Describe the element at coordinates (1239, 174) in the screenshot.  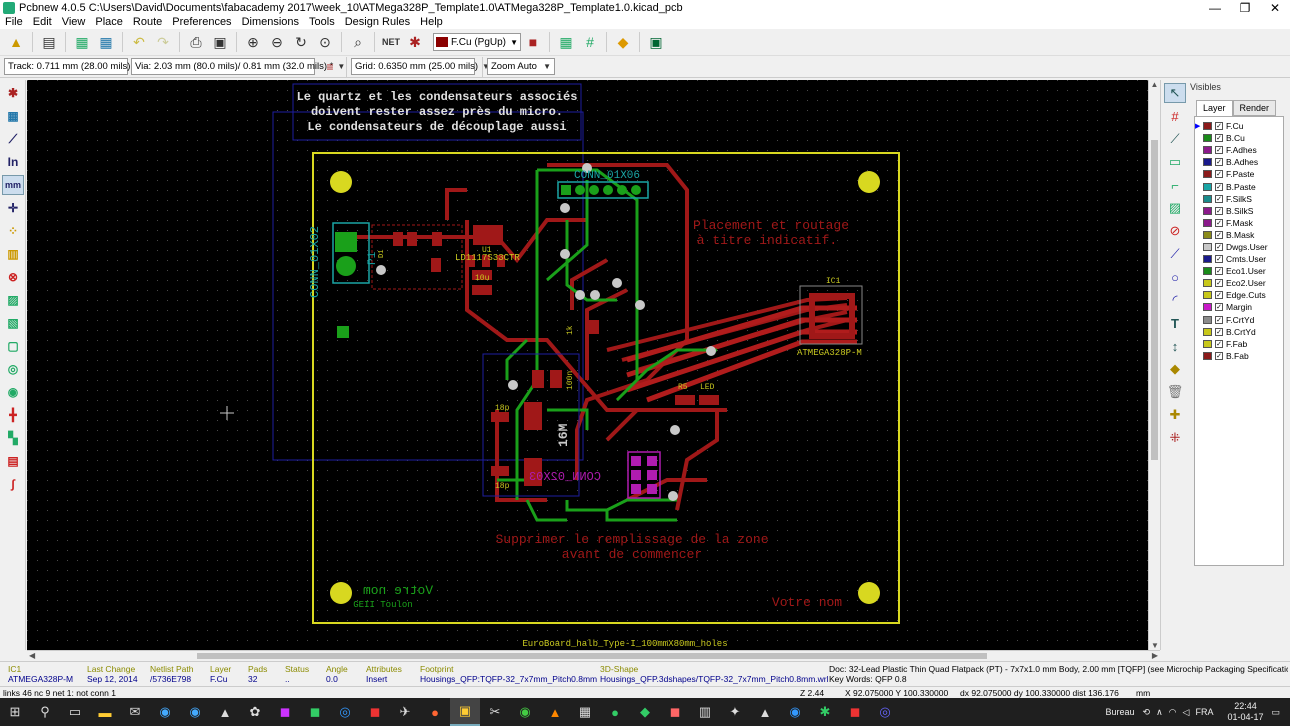
I see `layer-row: ✓ F.Paste` at that location.